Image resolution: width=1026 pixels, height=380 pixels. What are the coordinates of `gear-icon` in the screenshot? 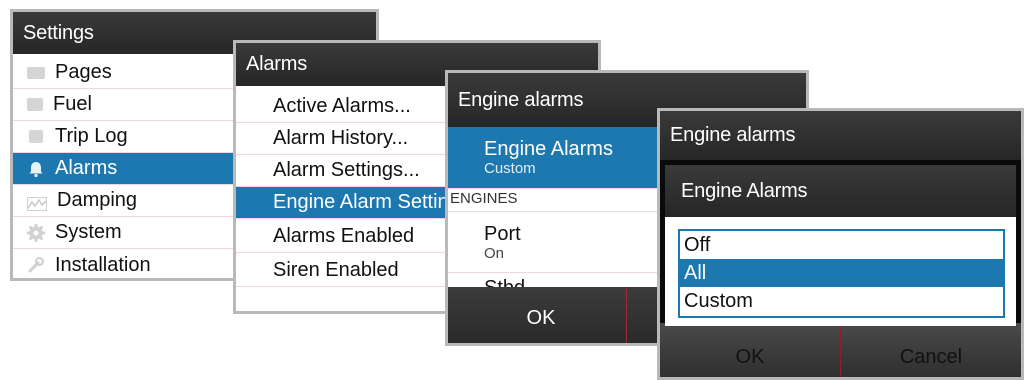 It's located at (36, 232).